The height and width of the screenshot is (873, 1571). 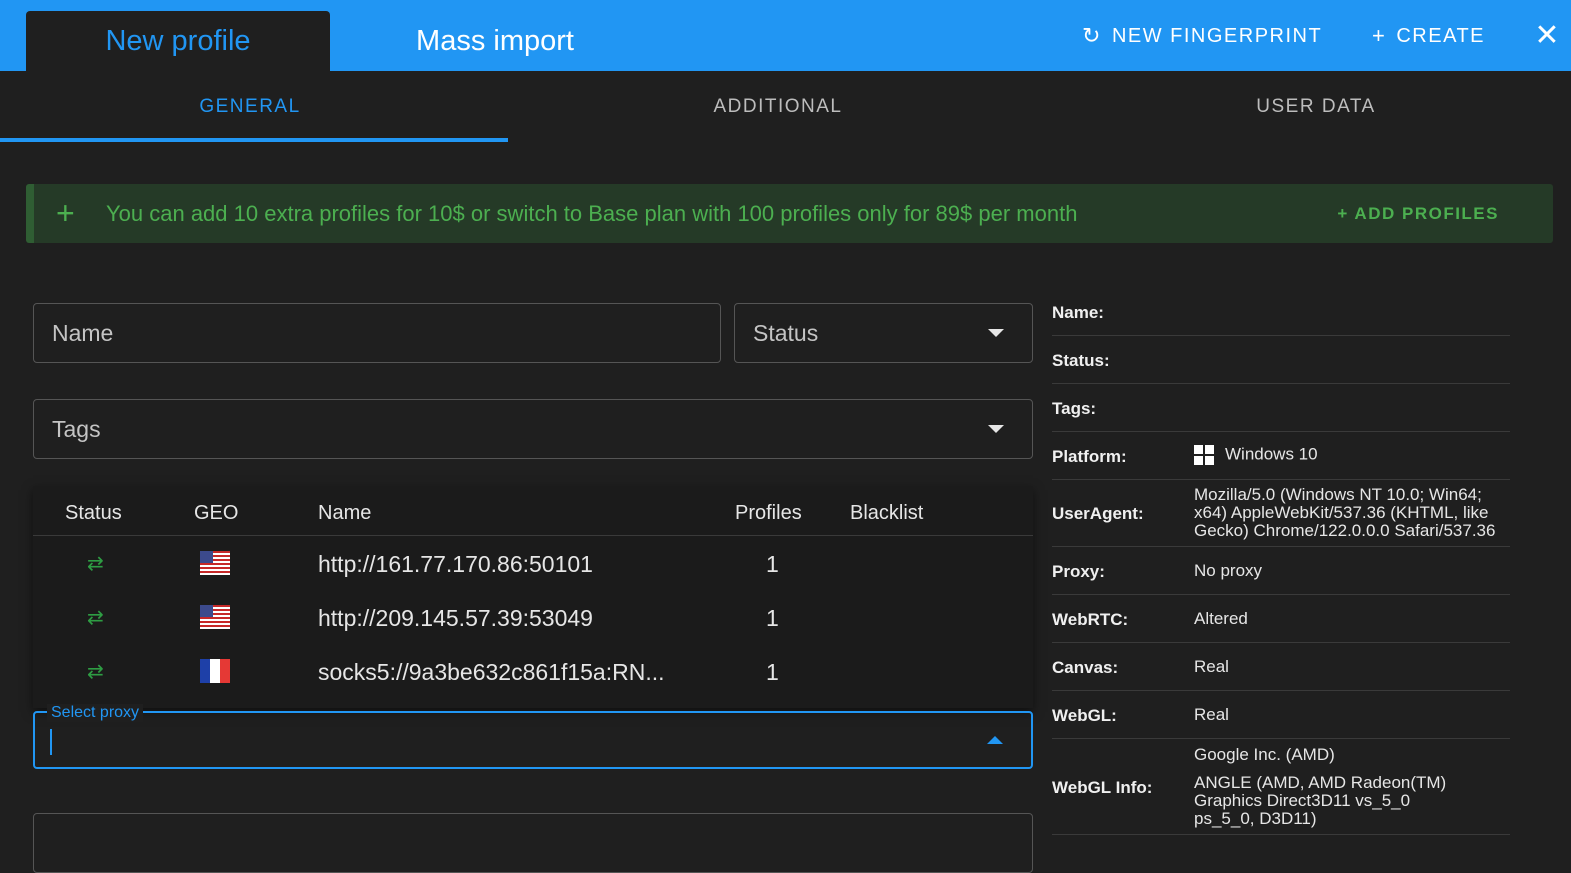 I want to click on column-profiles: Profiles, so click(x=768, y=513).